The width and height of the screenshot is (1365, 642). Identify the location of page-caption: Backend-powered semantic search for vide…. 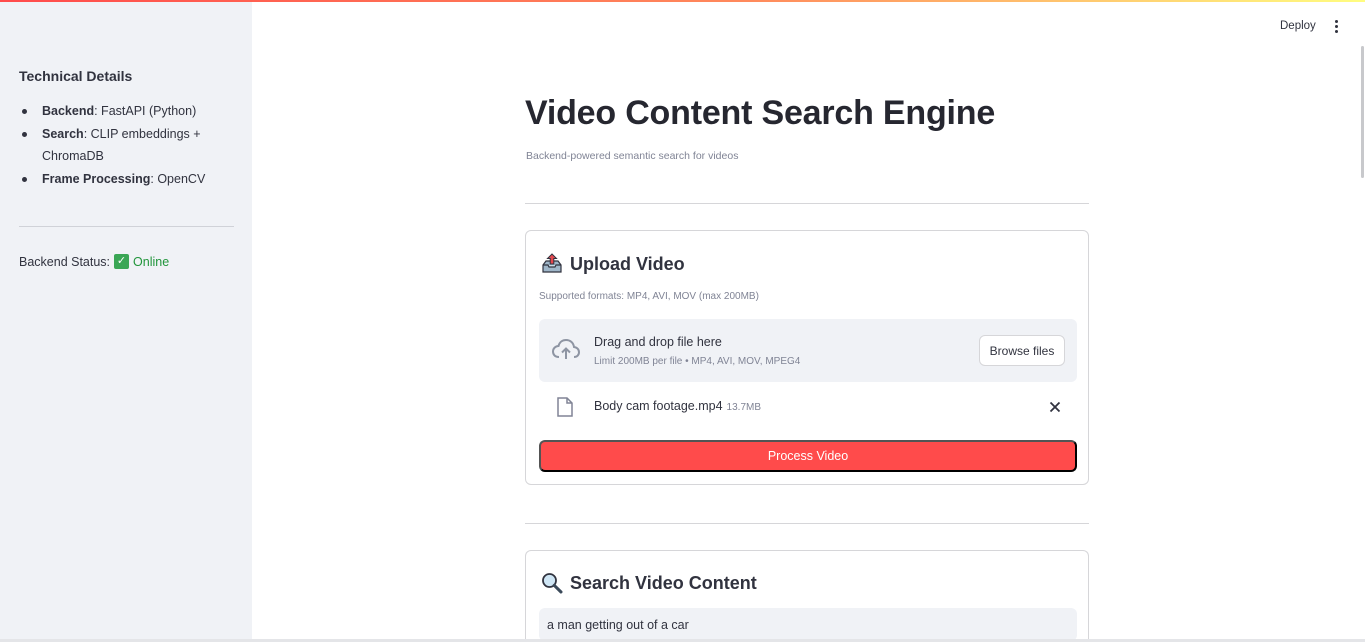
(632, 156).